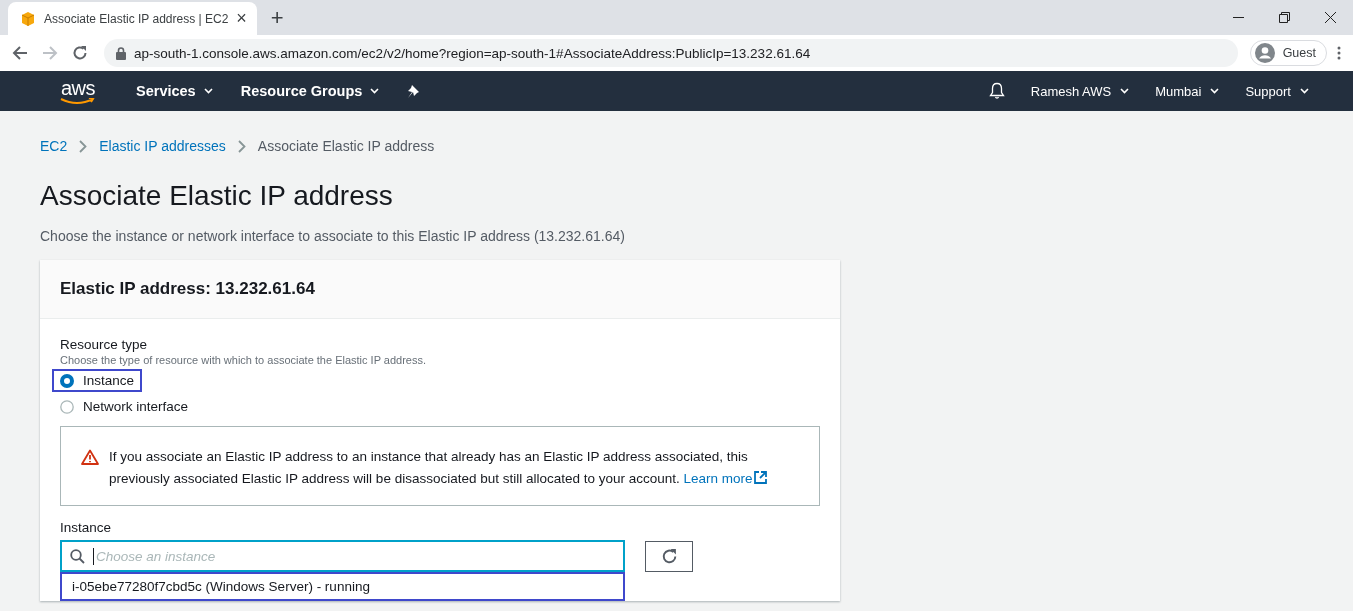 This screenshot has height=611, width=1353. I want to click on lock-icon, so click(121, 53).